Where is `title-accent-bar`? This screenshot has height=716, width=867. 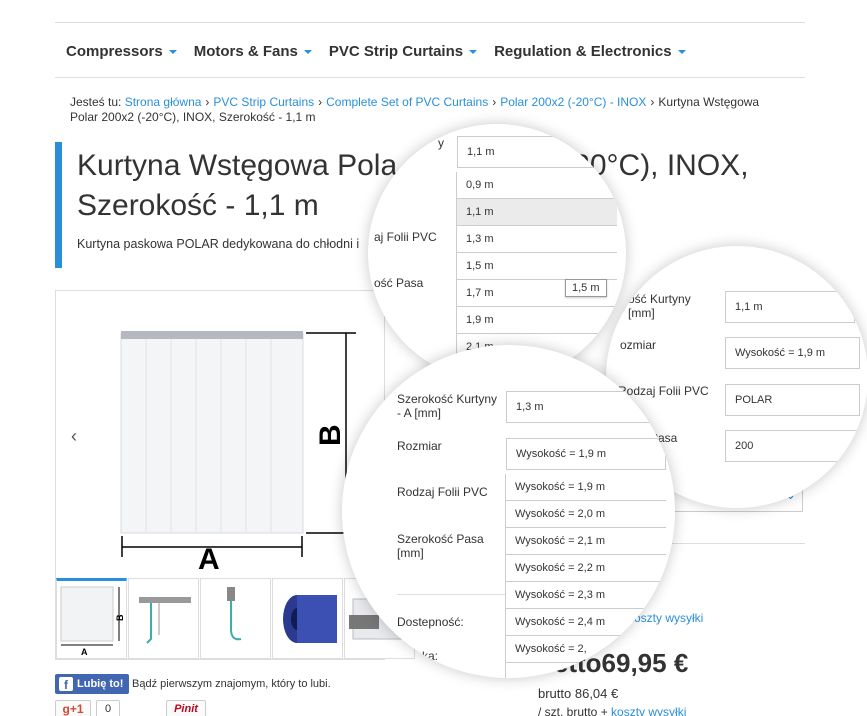 title-accent-bar is located at coordinates (58, 205).